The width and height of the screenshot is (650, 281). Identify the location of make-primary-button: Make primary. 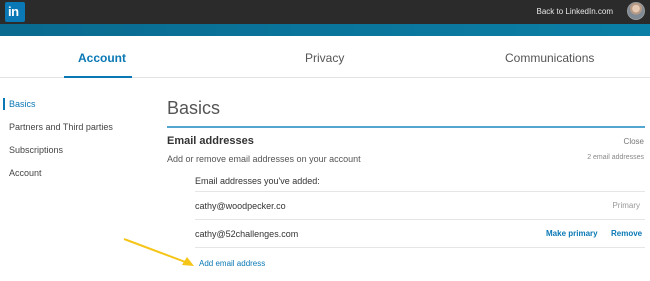
(572, 234).